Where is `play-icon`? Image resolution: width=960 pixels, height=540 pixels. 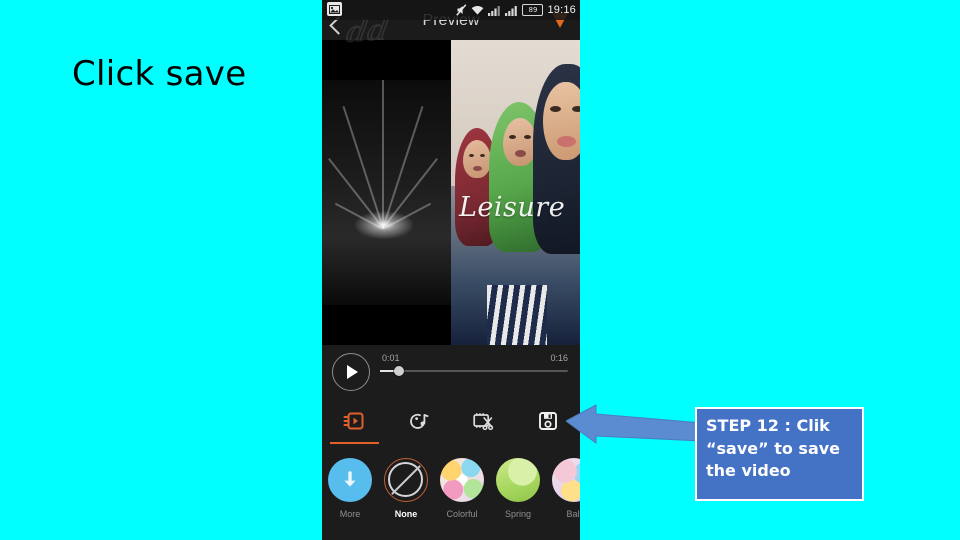 play-icon is located at coordinates (352, 372).